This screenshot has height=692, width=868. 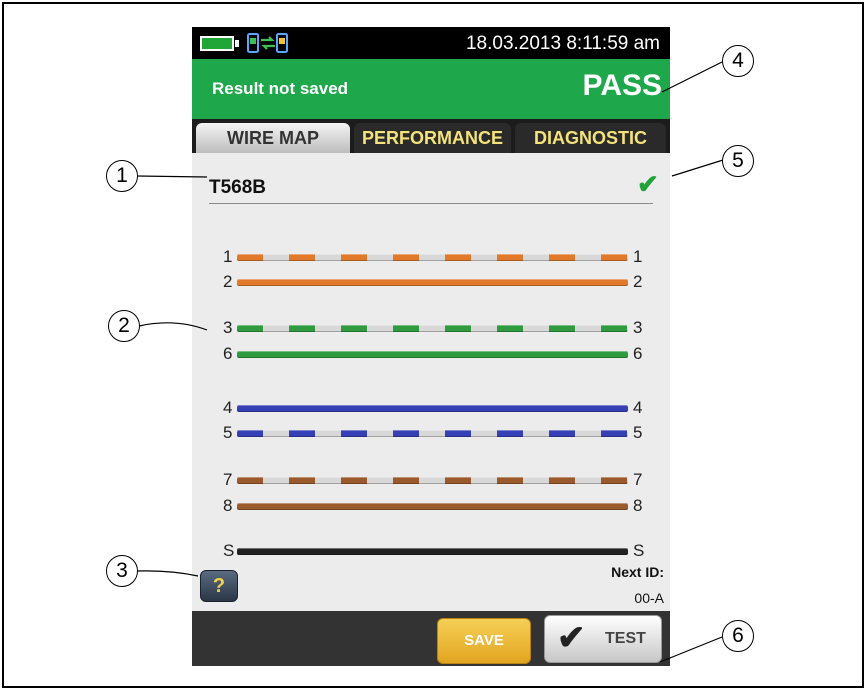 What do you see at coordinates (738, 61) in the screenshot?
I see `callout-4: 4` at bounding box center [738, 61].